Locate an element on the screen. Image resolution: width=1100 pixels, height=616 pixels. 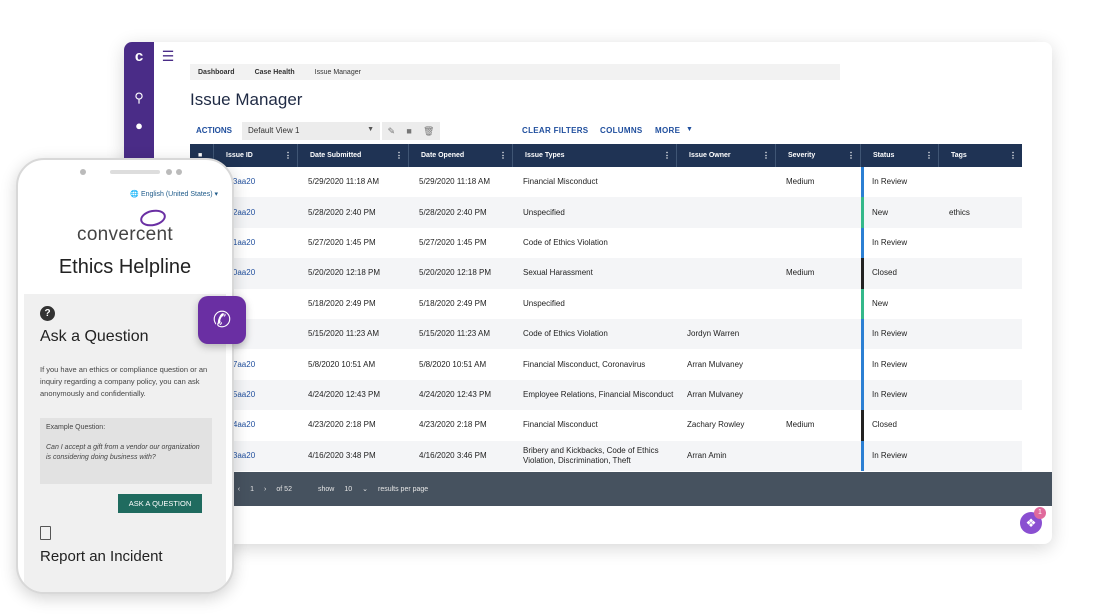
date-opened-cell: 5/8/2020 10:51 AM is located at coordinates (453, 364).